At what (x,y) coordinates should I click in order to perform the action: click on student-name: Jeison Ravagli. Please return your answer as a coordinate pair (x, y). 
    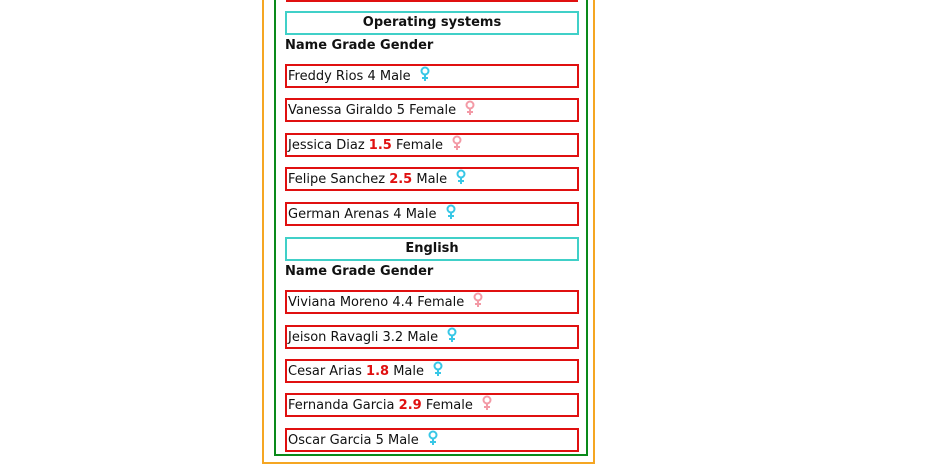
    Looking at the image, I should click on (333, 337).